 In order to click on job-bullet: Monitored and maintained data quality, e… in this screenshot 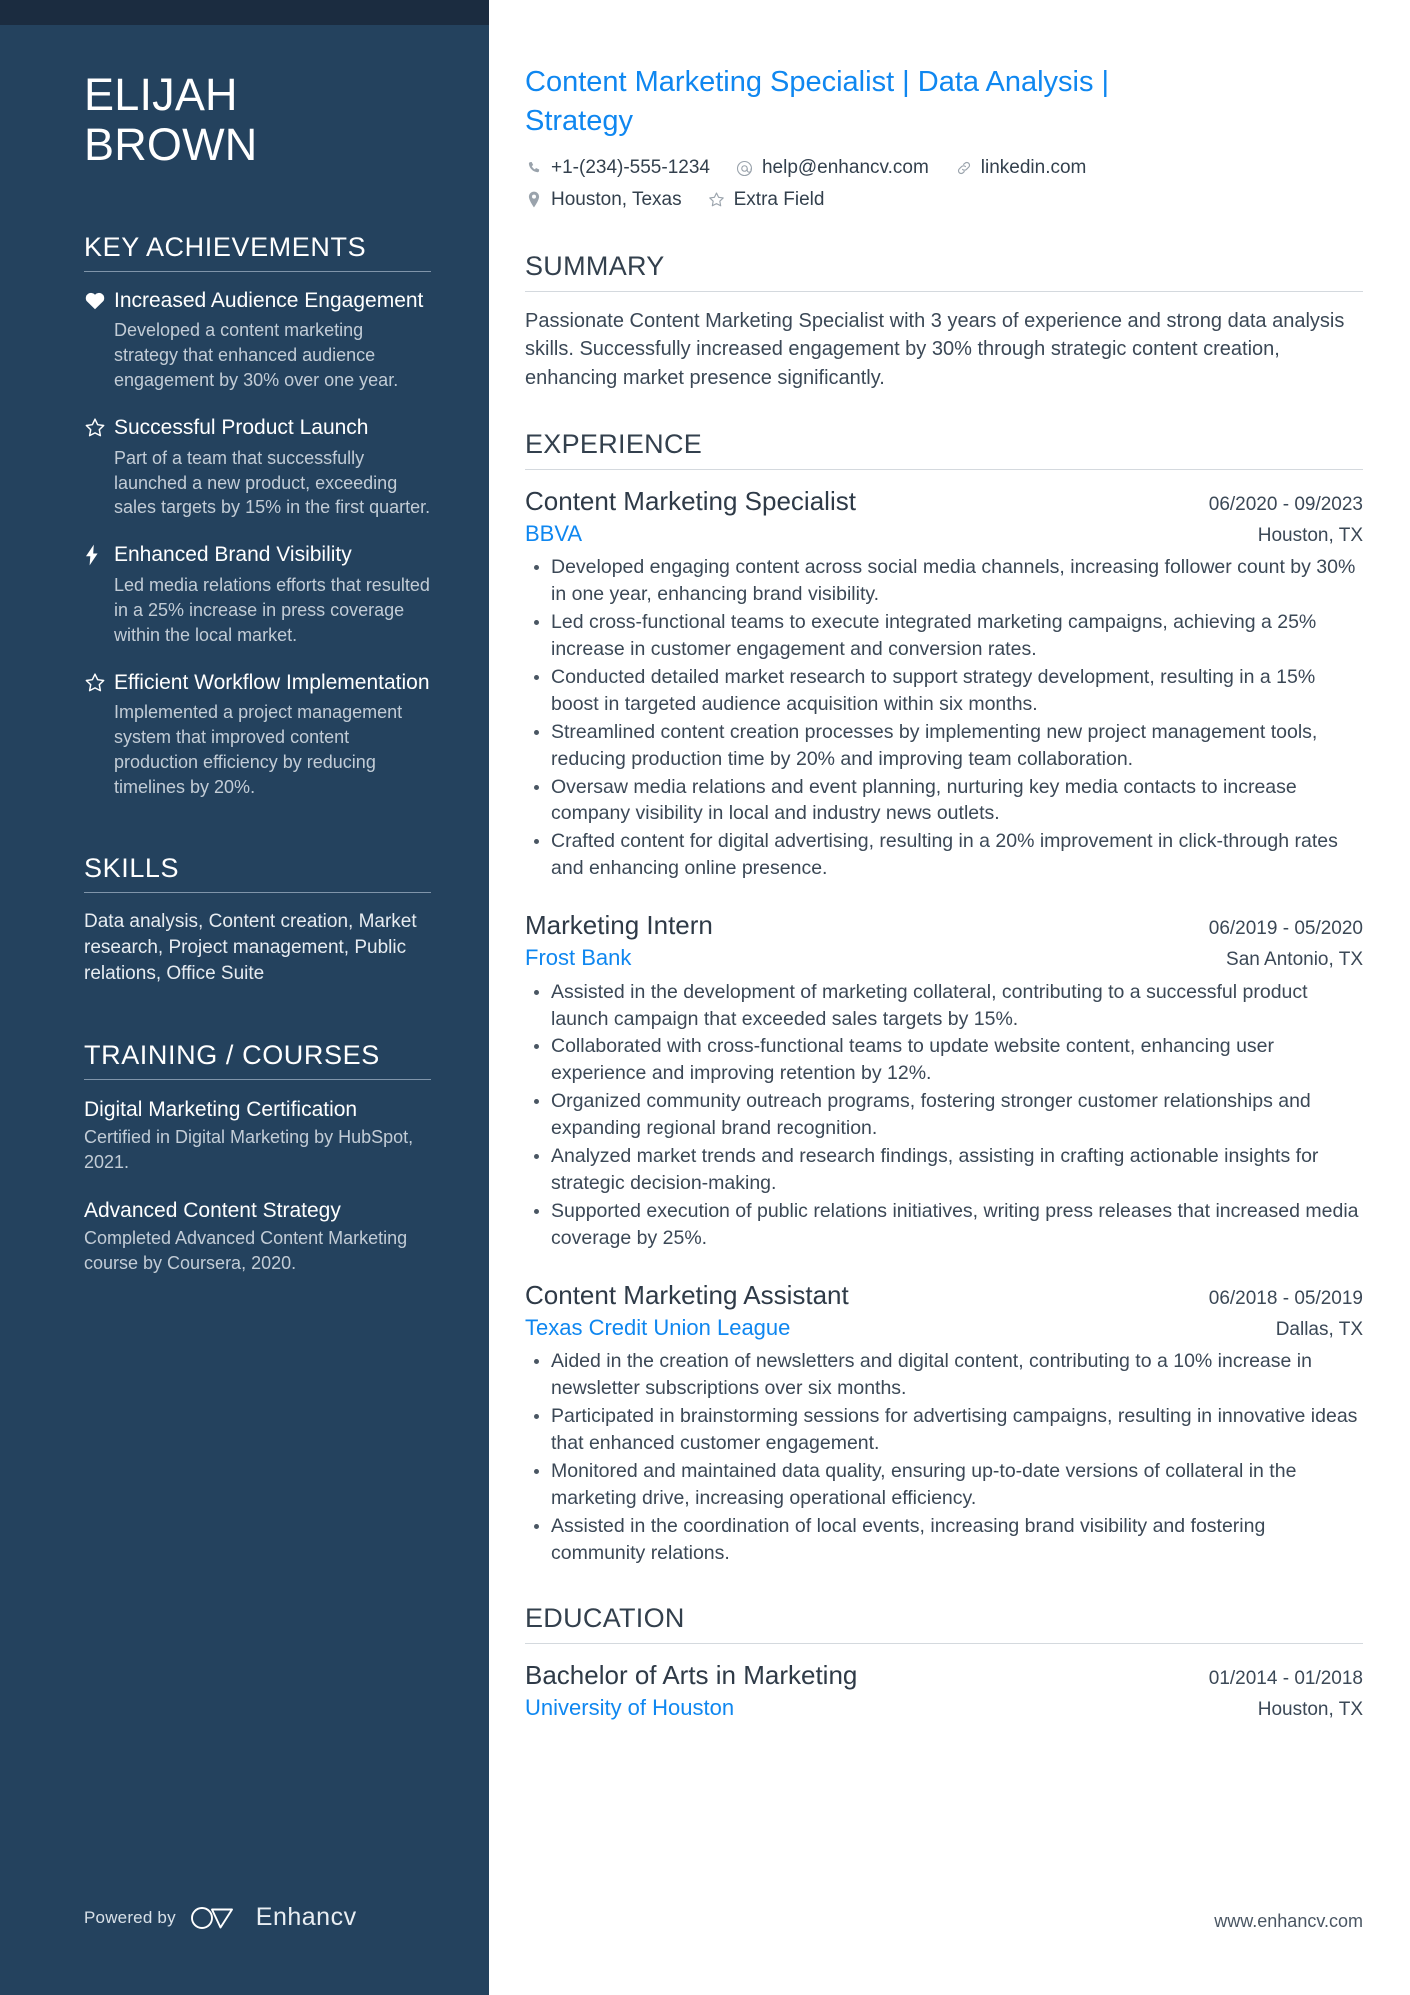, I will do `click(948, 1485)`.